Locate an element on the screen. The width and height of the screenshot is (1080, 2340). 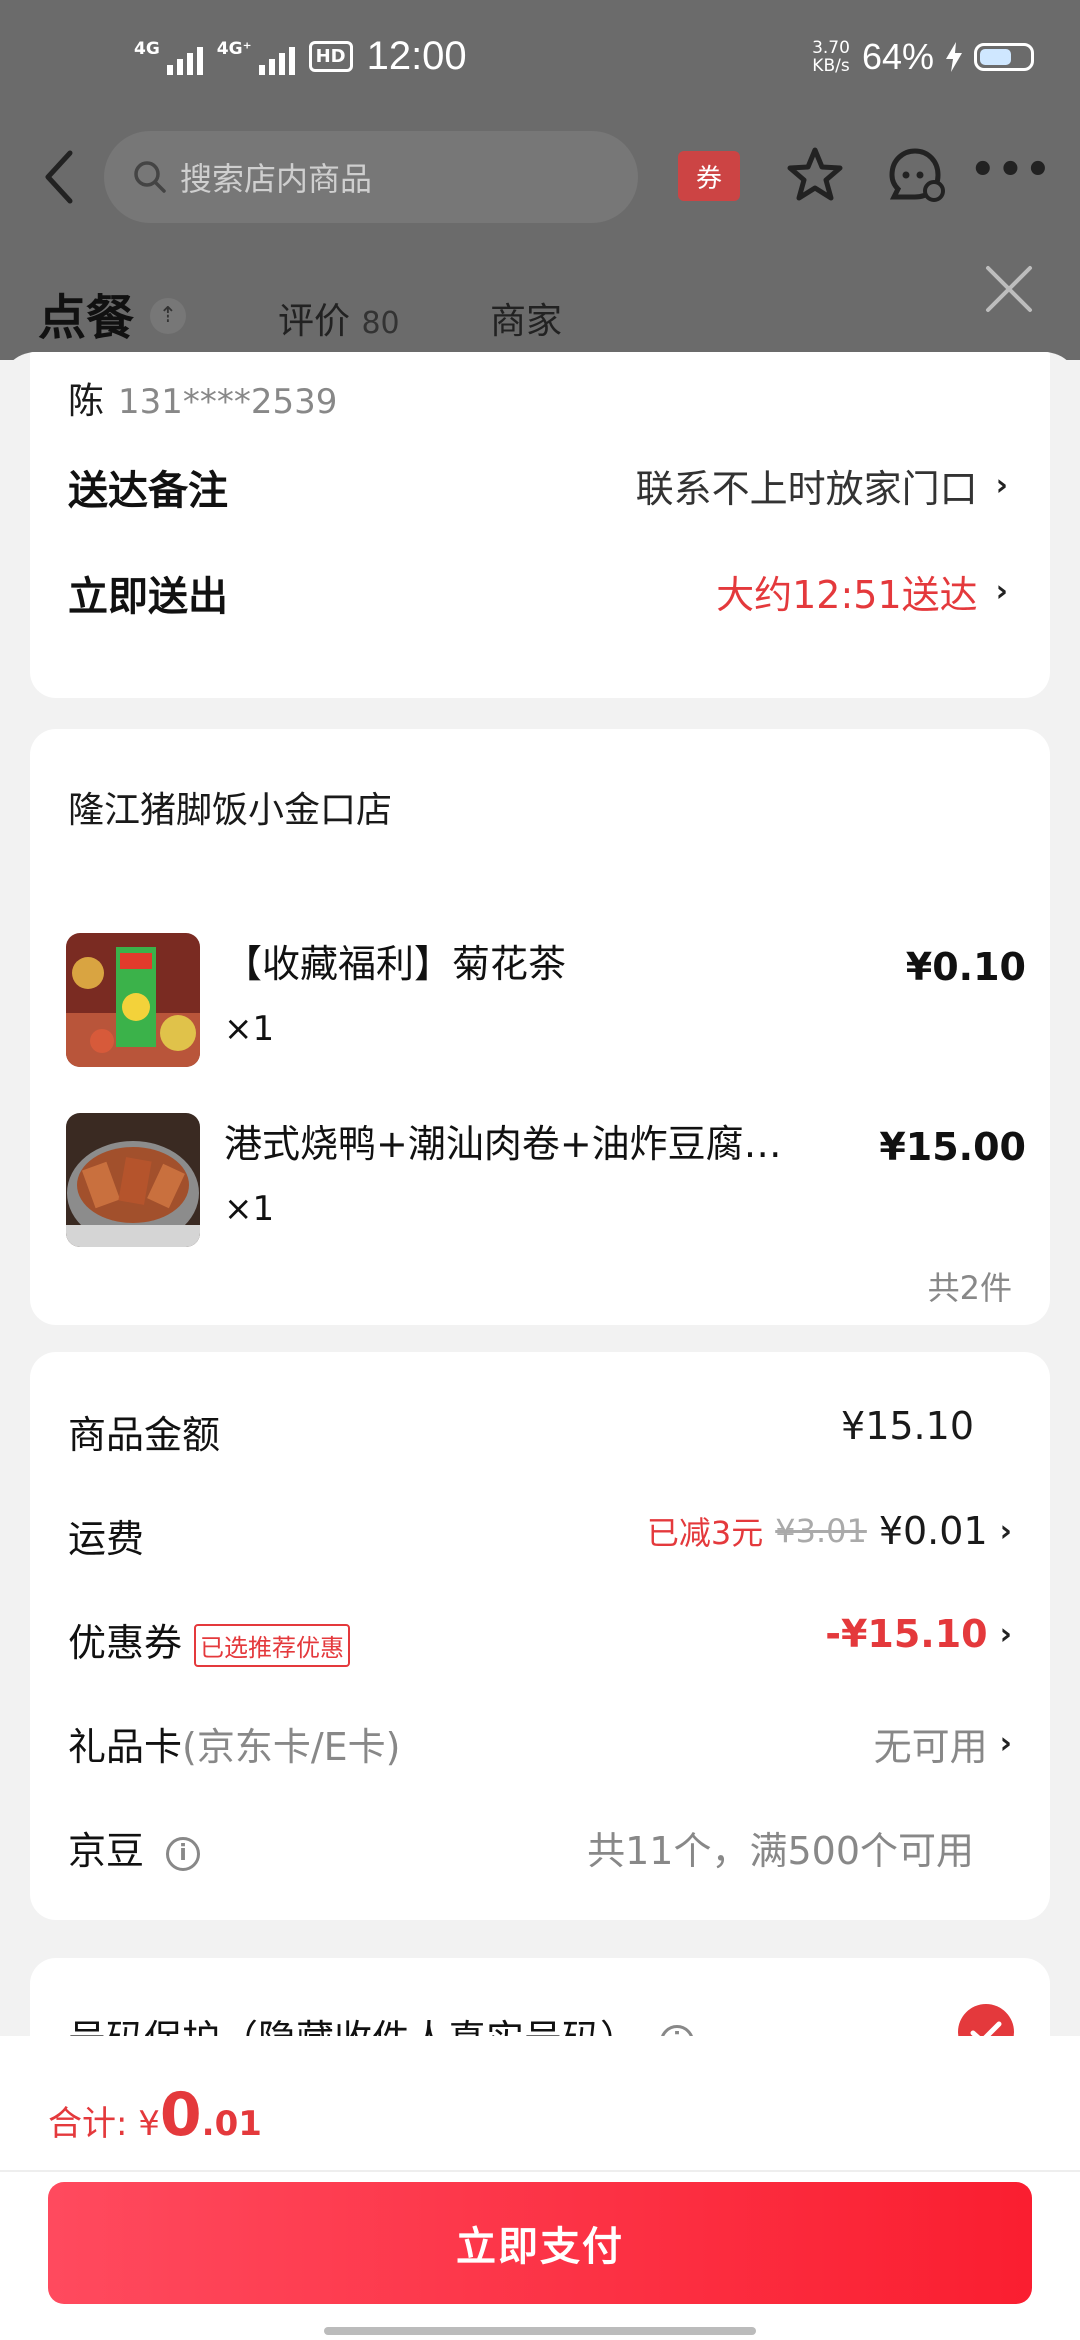
product-price: ¥0.10 is located at coordinates (965, 967).